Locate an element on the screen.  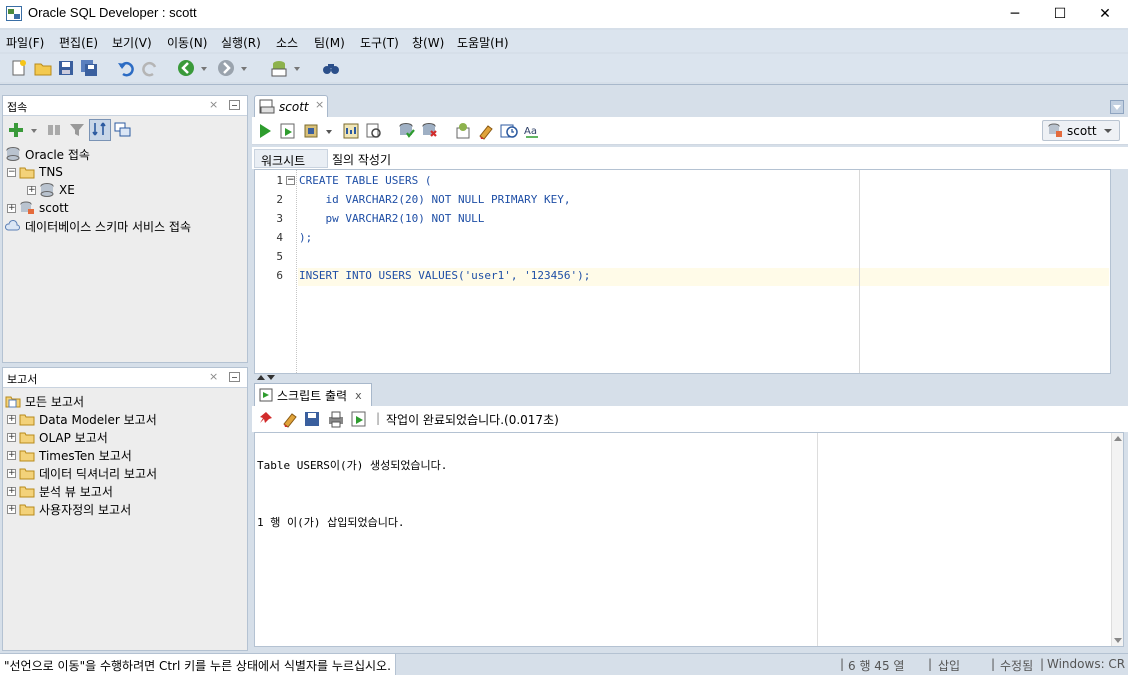
unshared-worksheet-icon is located at coordinates (463, 131).